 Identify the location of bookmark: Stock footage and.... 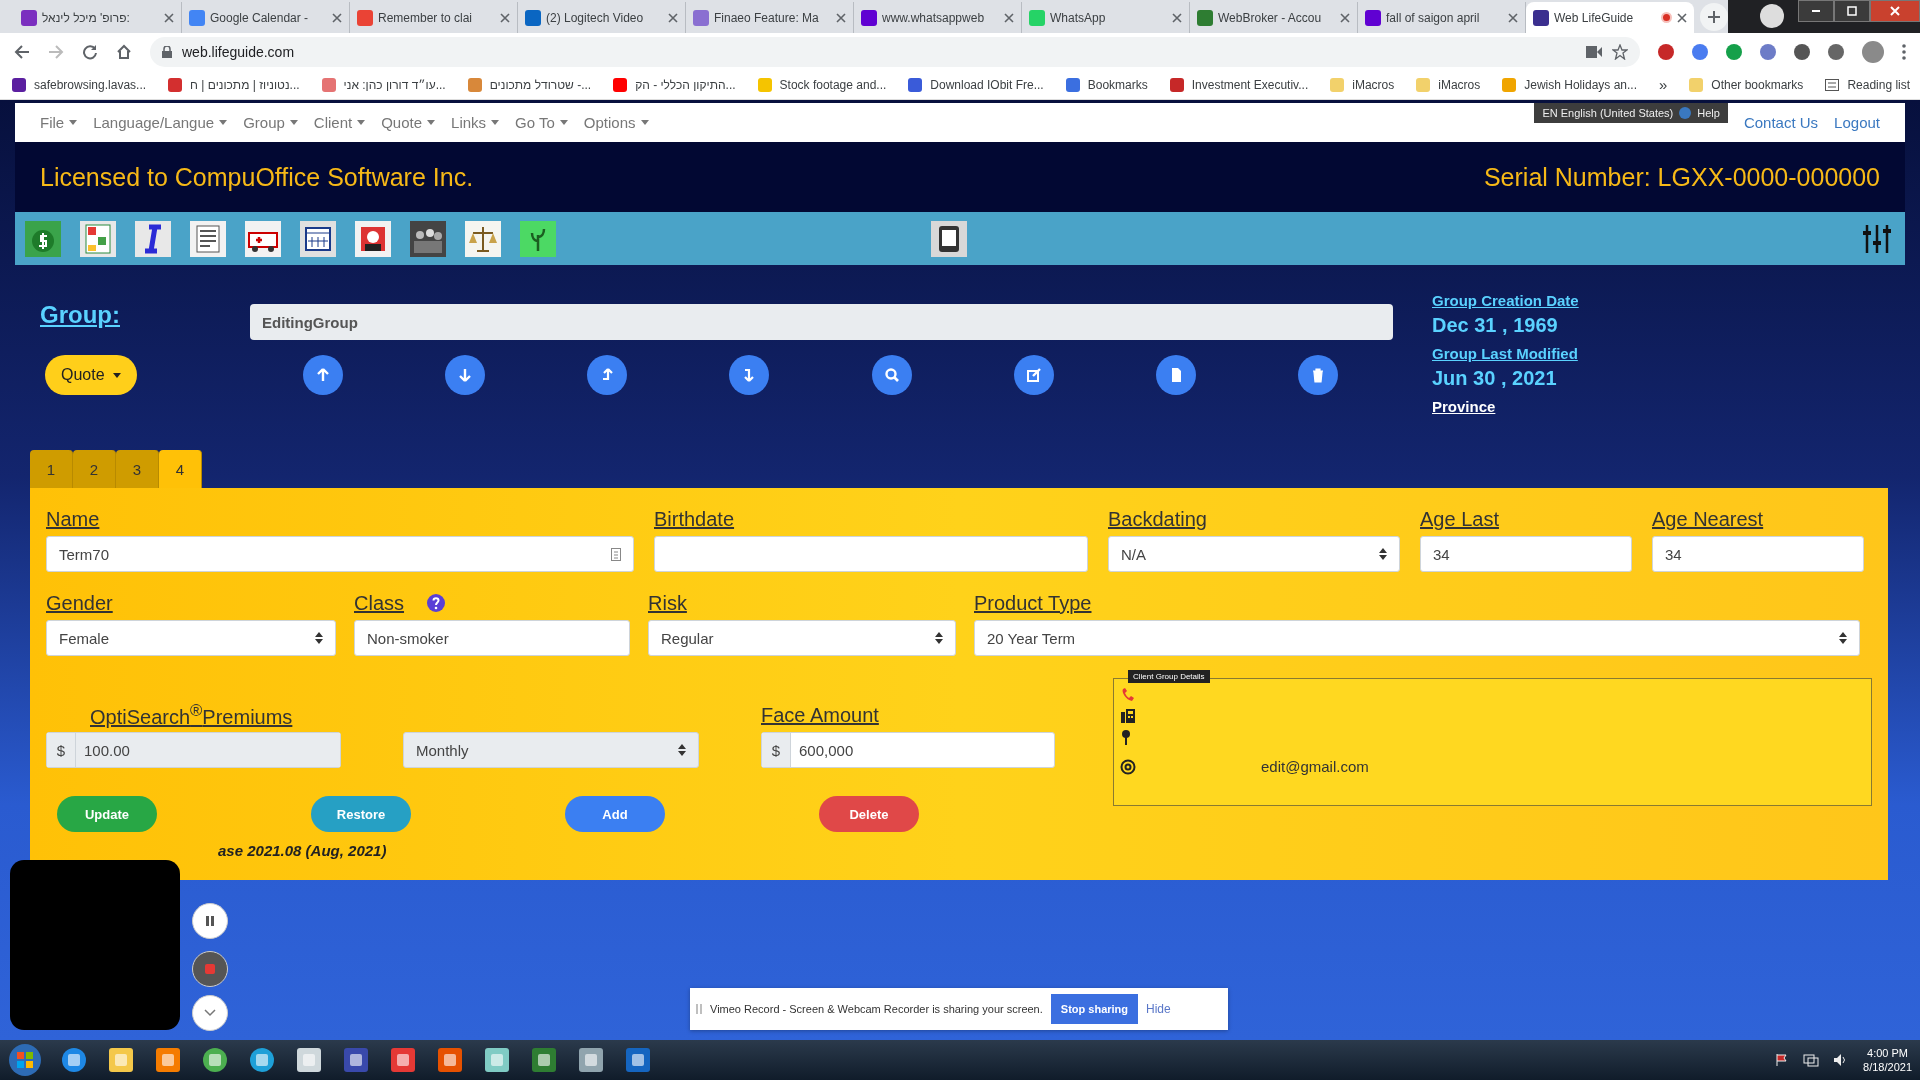
(822, 84).